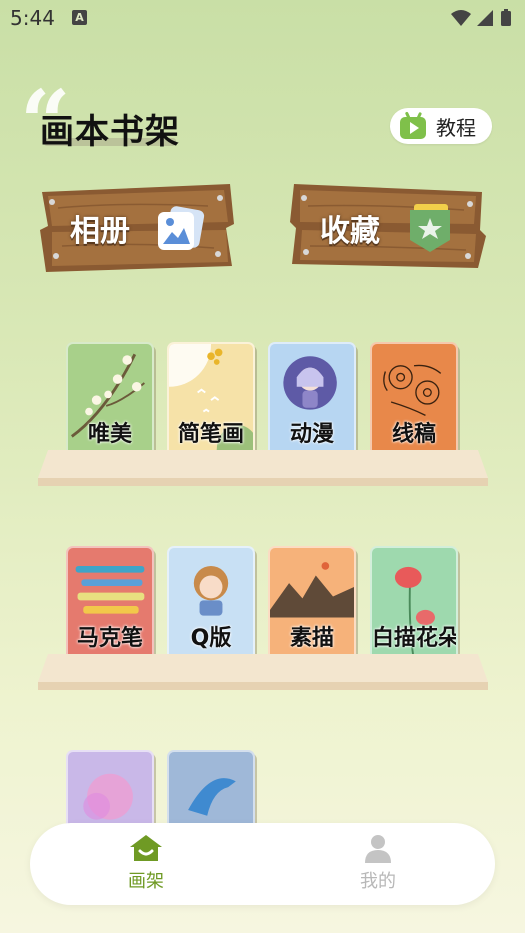 The width and height of the screenshot is (525, 933). I want to click on system-status-icons, so click(481, 17).